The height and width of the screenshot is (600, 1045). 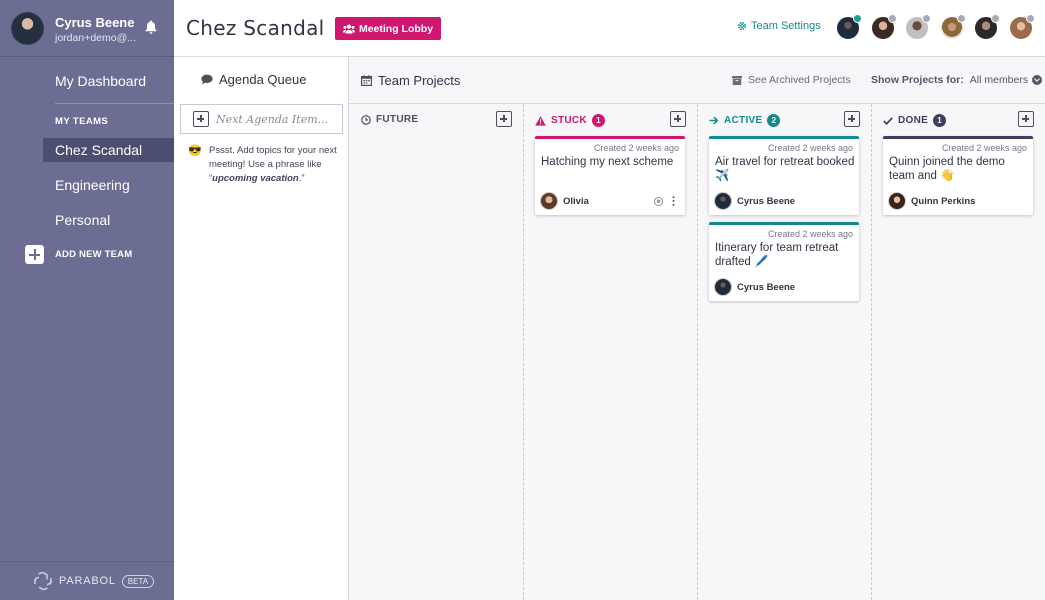 I want to click on agenda-tip-phrase: upcoming vacation, so click(x=255, y=178).